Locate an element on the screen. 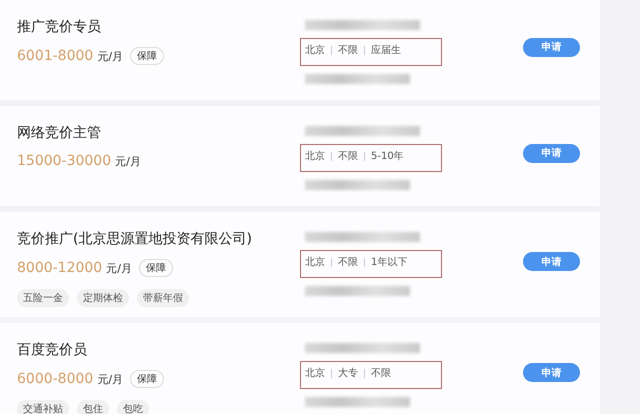 The image size is (640, 414). perk-tag: 定期体检 is located at coordinates (103, 298).